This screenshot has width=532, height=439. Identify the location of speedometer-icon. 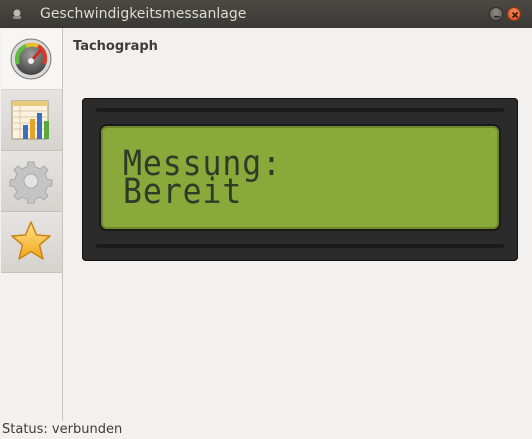
(31, 59).